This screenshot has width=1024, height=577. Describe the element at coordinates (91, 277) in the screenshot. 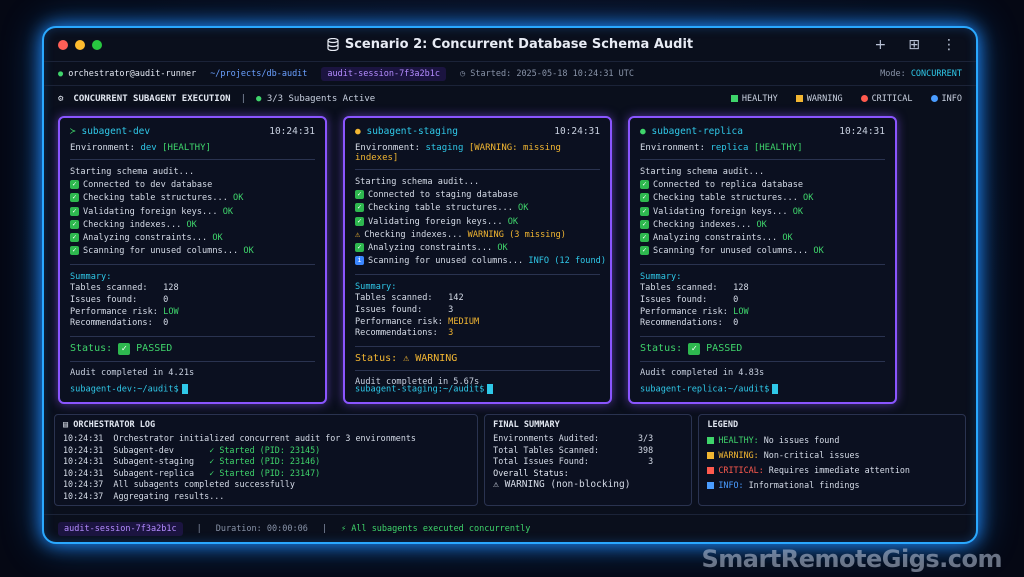

I see `summary-label: Summary:` at that location.